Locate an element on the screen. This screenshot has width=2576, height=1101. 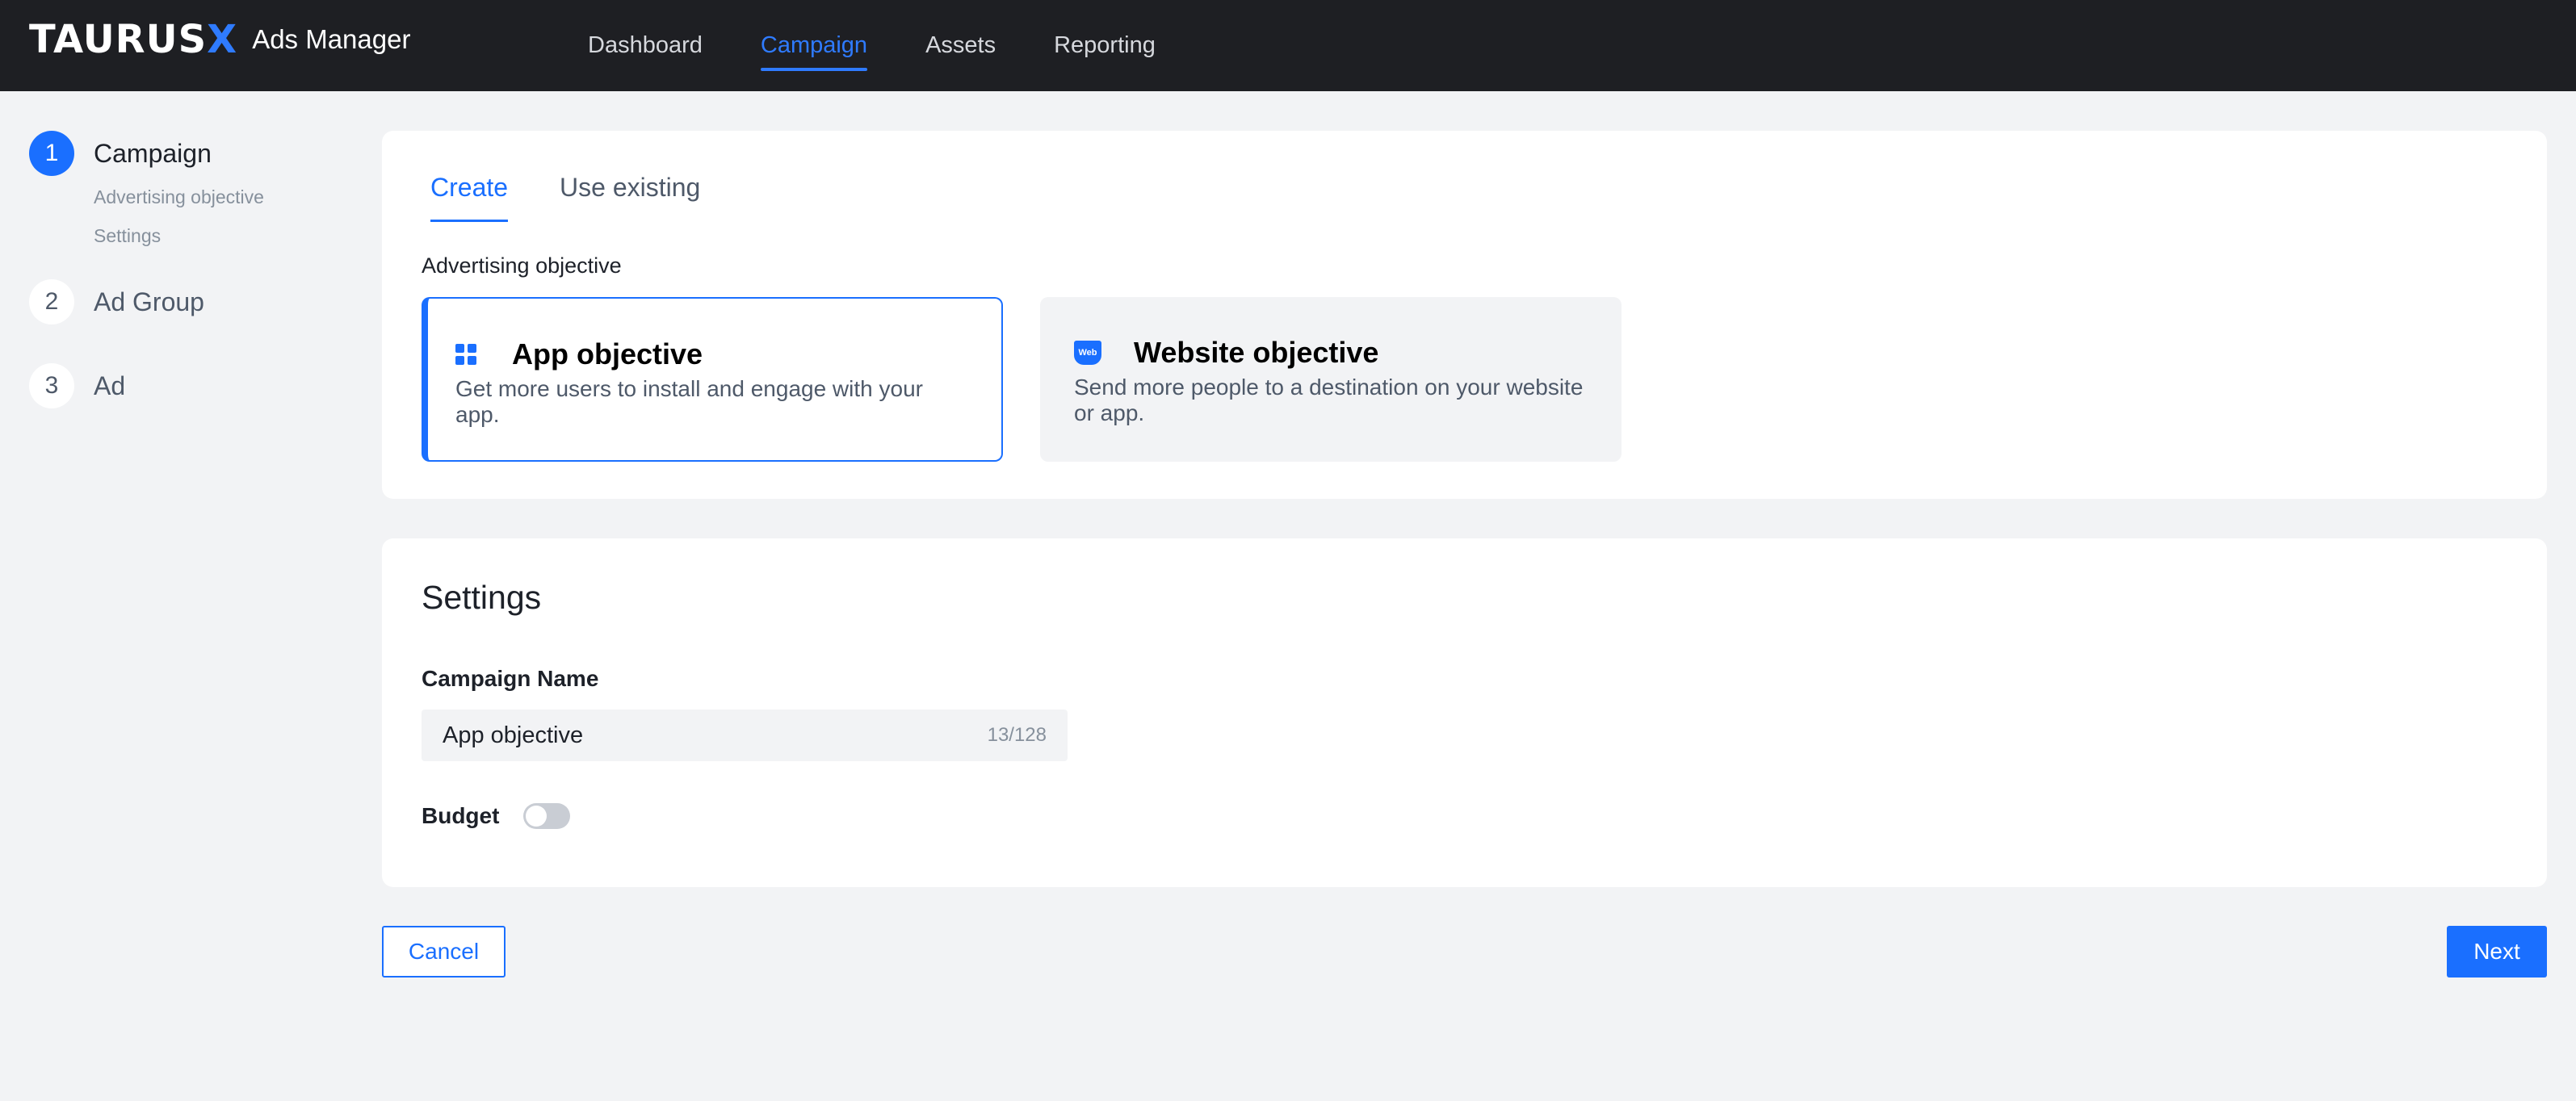
budget-label: Budget is located at coordinates (461, 815).